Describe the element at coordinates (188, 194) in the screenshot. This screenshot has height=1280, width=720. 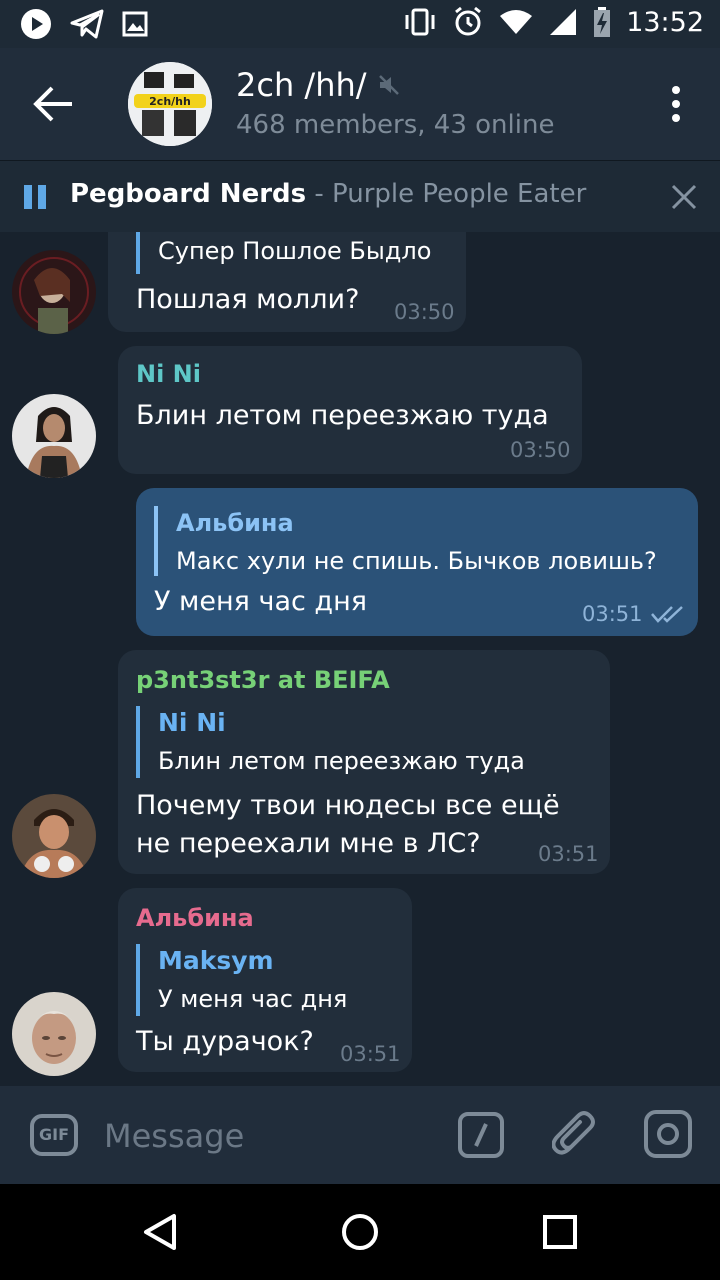
I see `player-artist: Pegboard Nerds` at that location.